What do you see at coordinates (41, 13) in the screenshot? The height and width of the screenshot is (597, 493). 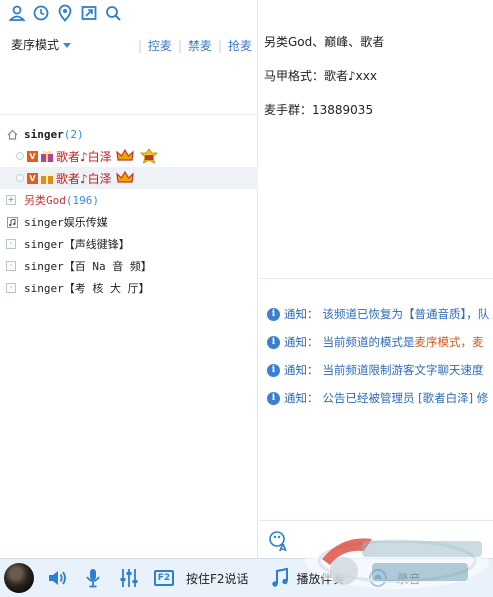 I see `history-icon` at bounding box center [41, 13].